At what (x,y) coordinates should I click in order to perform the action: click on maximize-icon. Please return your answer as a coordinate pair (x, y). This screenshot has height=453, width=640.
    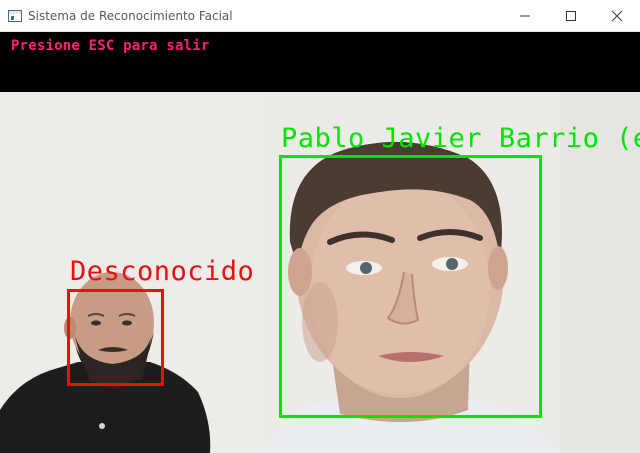
    Looking at the image, I should click on (571, 15).